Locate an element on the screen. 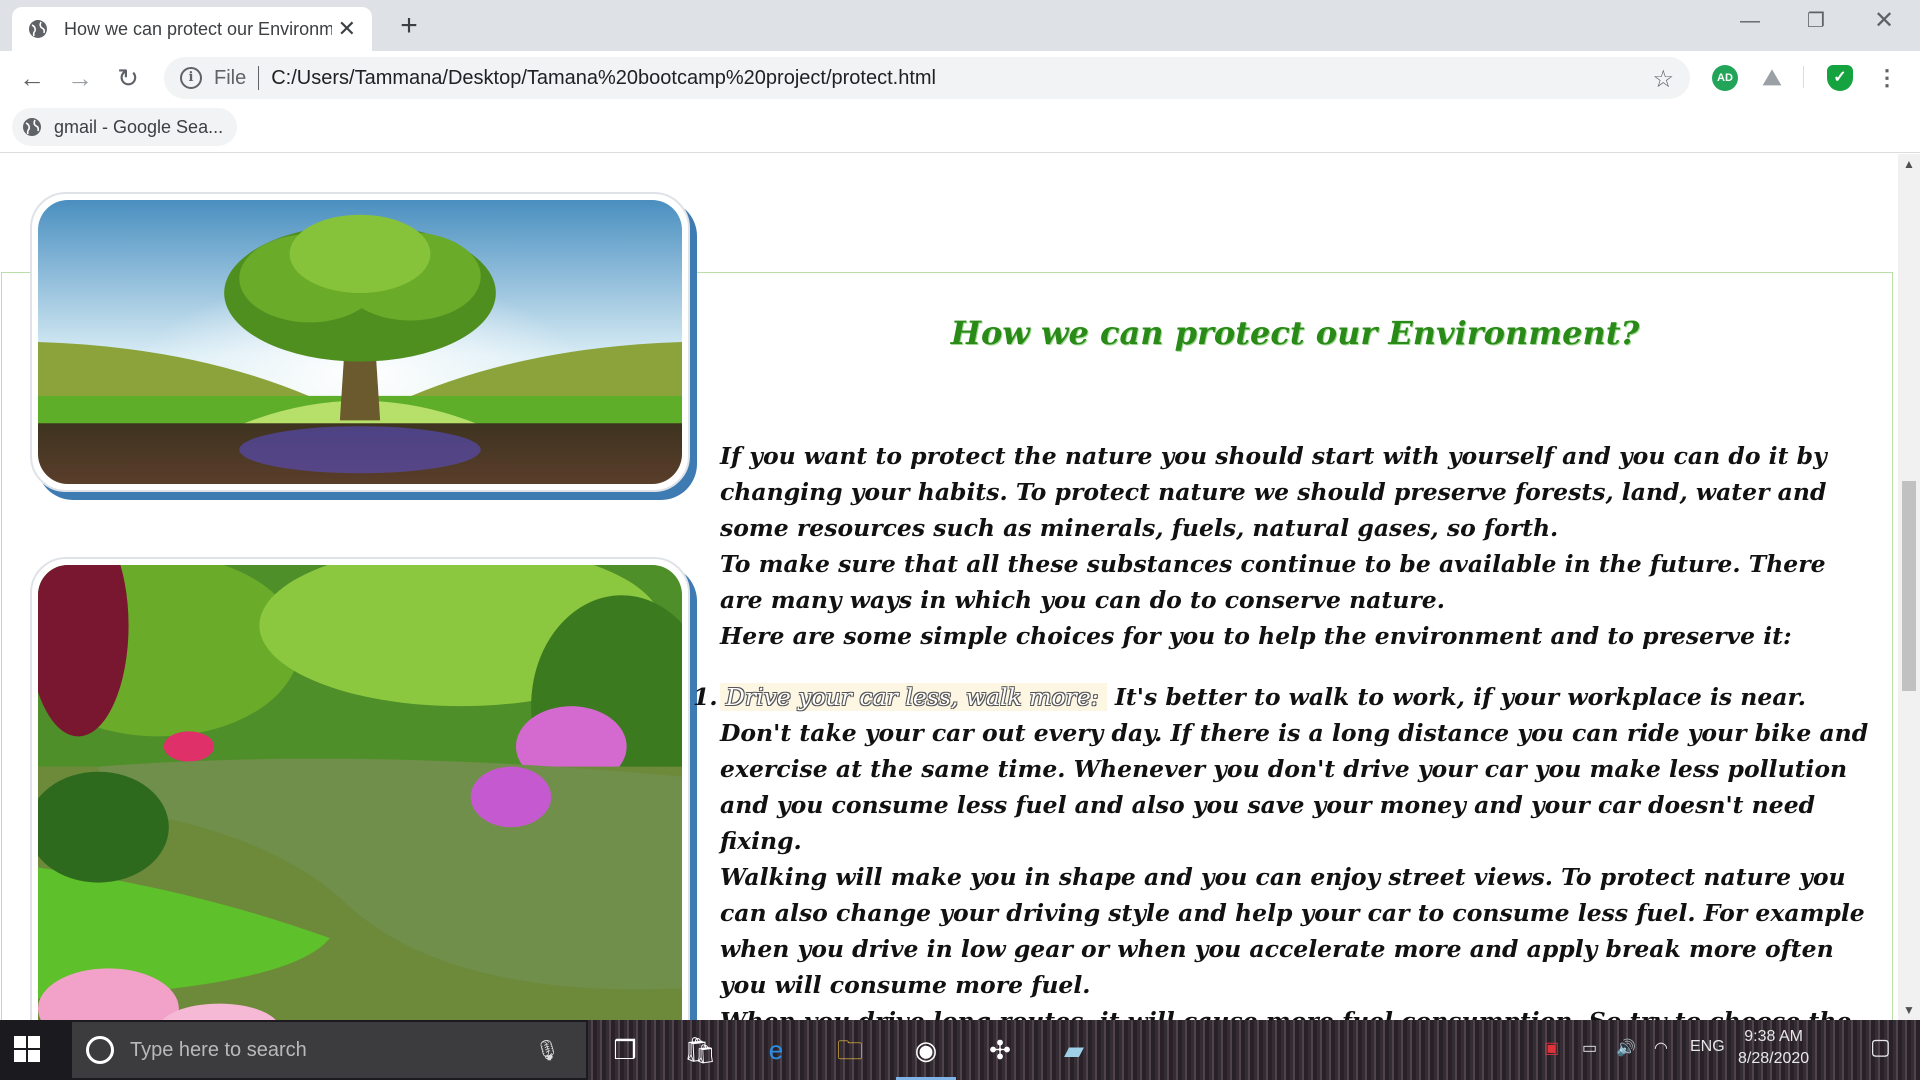 This screenshot has width=1920, height=1080. back-arrow-icon: ← is located at coordinates (32, 78).